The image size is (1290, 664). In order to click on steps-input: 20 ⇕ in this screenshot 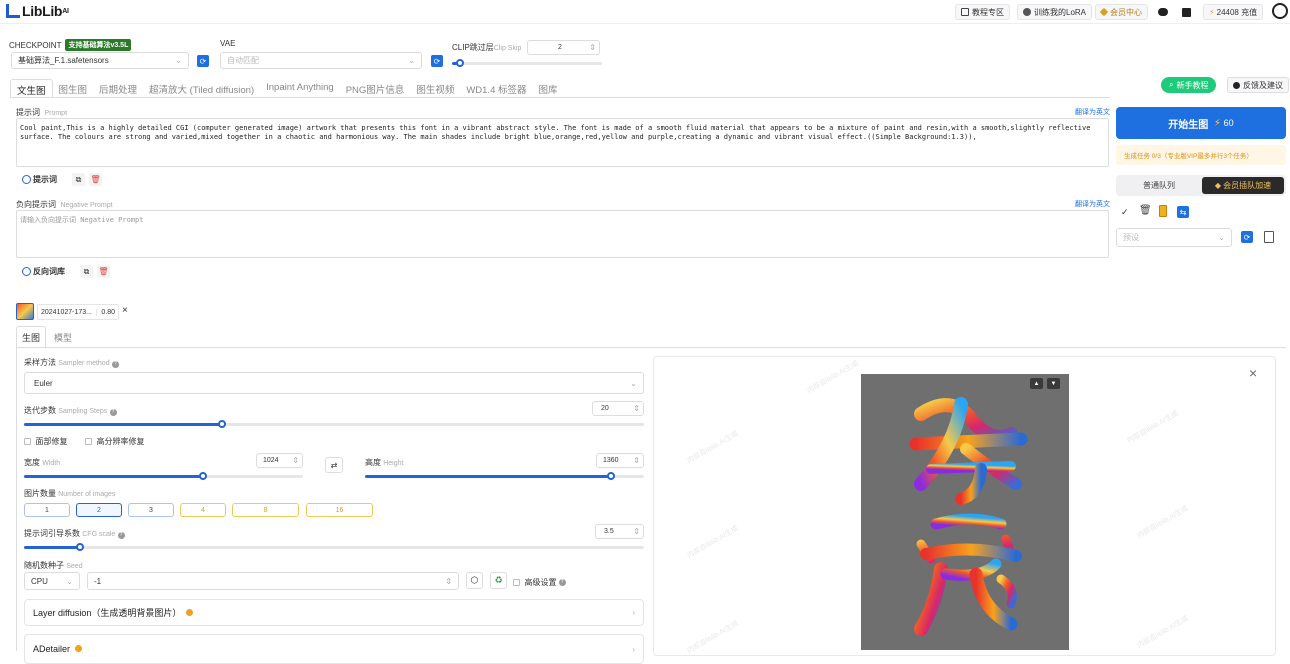, I will do `click(618, 408)`.